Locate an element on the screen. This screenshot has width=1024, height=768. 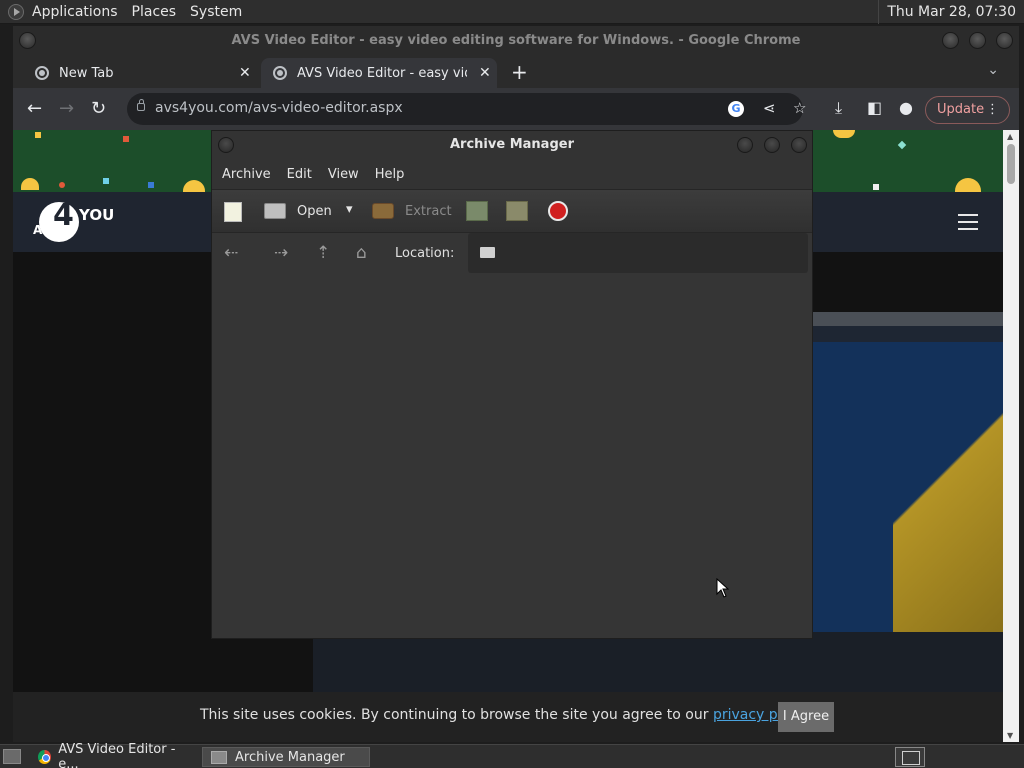
extract-label: Extract is located at coordinates (428, 211).